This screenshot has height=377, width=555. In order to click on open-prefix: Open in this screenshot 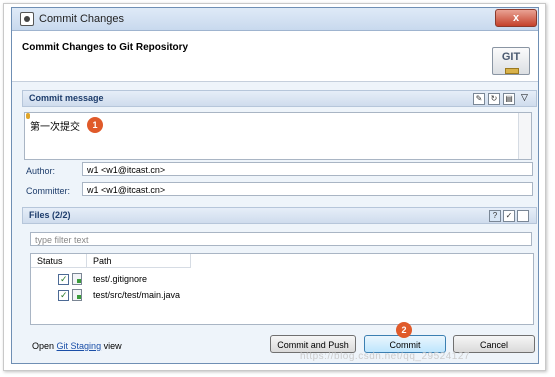, I will do `click(43, 346)`.